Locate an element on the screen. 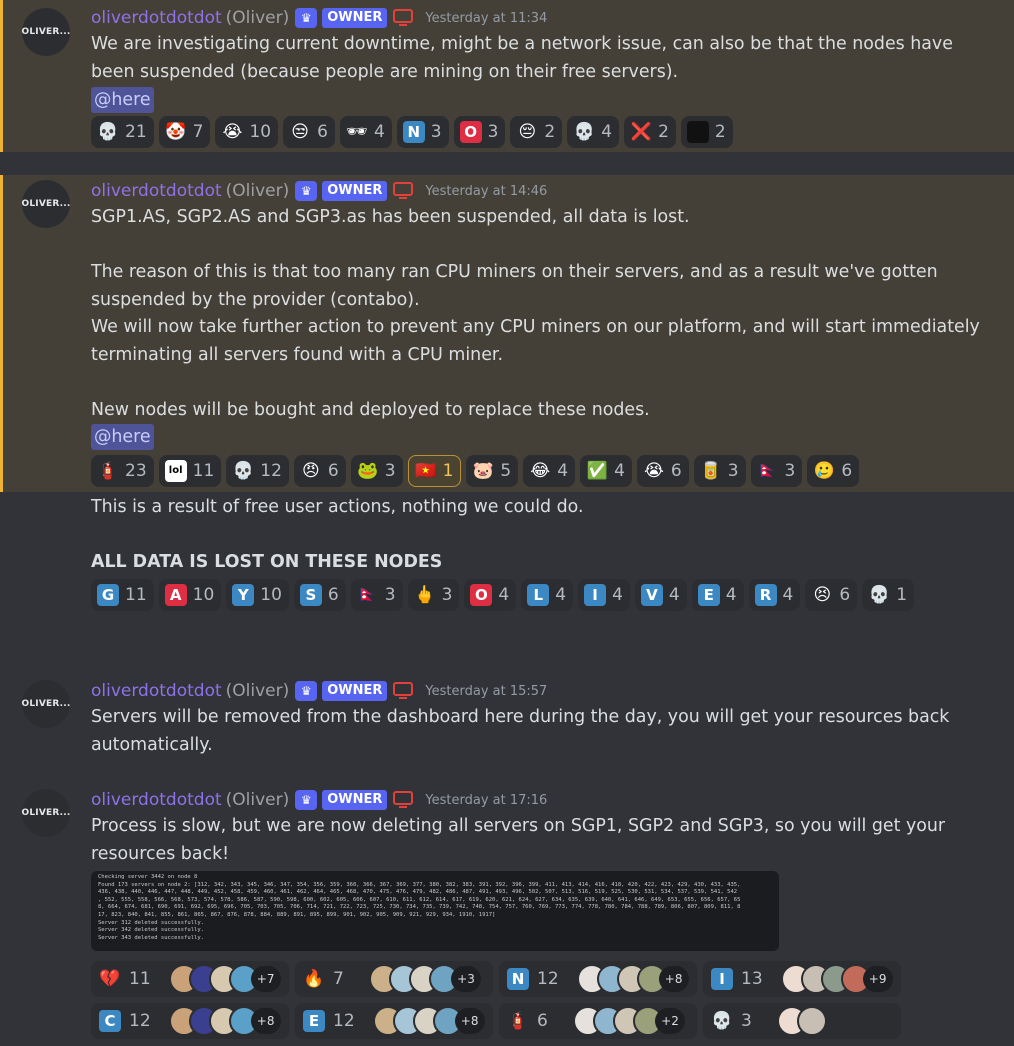 This screenshot has height=1046, width=1014. emoji-icon: 😭 is located at coordinates (653, 471).